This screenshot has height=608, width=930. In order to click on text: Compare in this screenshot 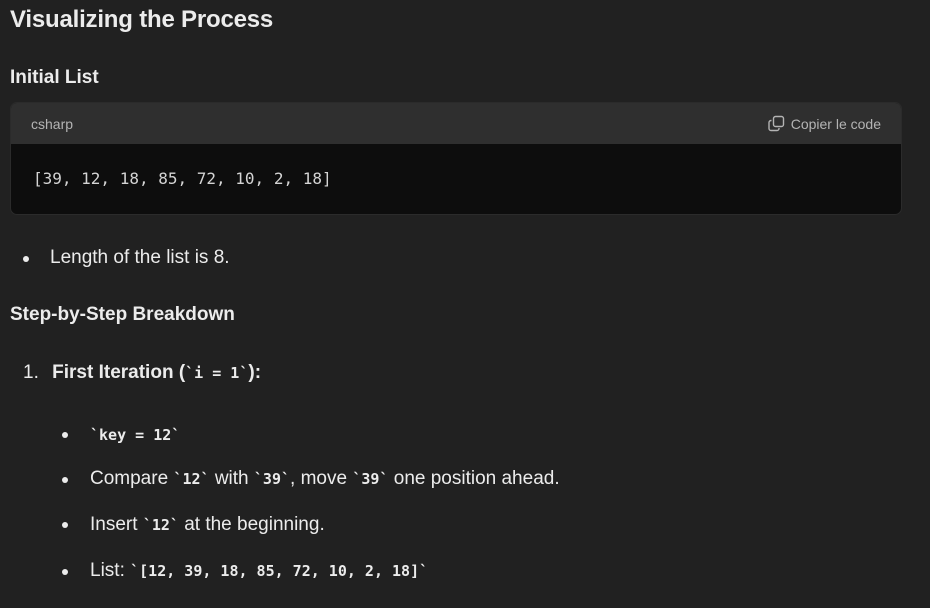, I will do `click(132, 478)`.